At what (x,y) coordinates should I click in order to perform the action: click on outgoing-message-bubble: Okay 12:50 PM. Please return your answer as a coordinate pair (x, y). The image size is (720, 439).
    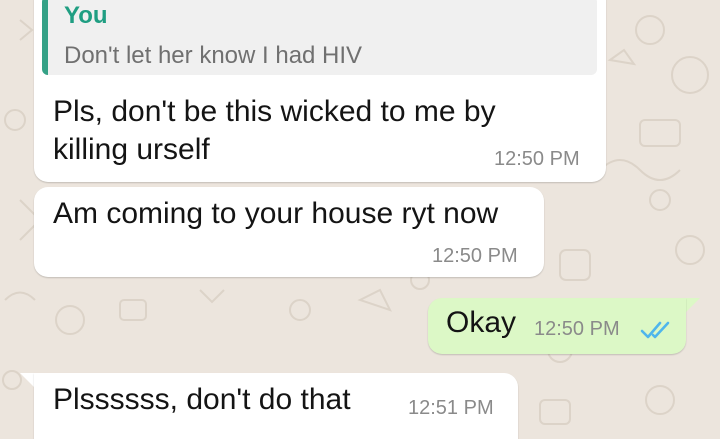
    Looking at the image, I should click on (557, 326).